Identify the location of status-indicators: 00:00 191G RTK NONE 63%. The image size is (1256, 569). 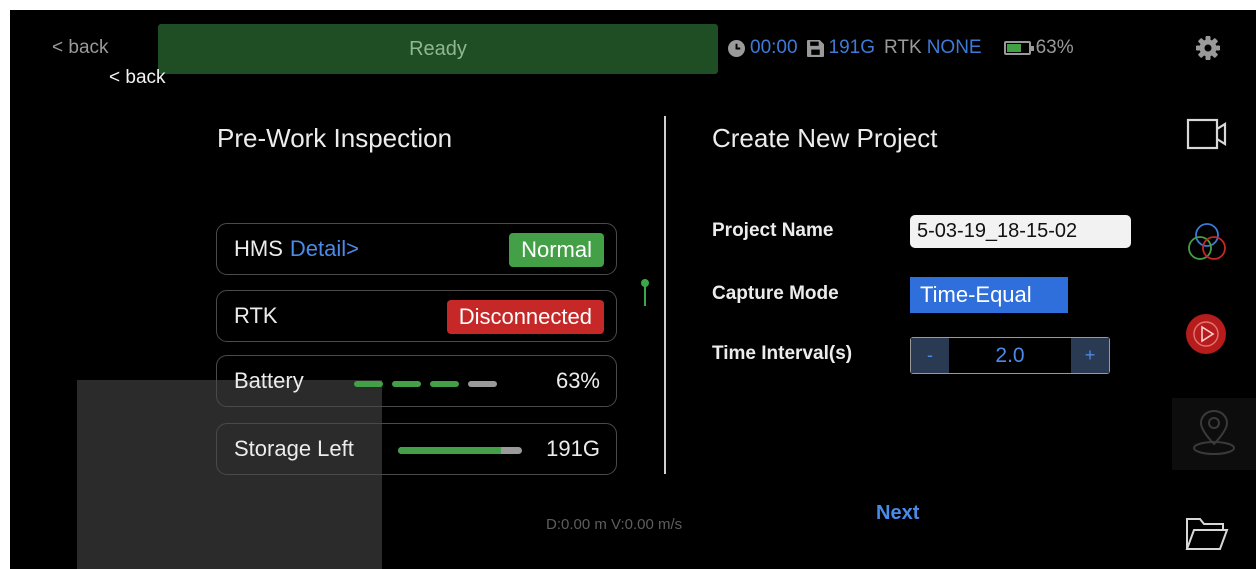
(901, 48).